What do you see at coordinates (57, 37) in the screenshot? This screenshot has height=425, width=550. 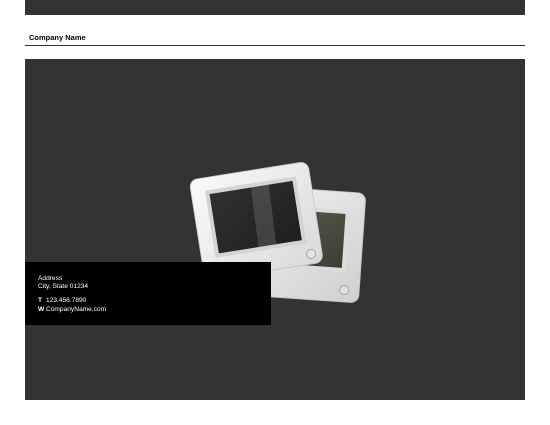 I see `company-name: Company Name` at bounding box center [57, 37].